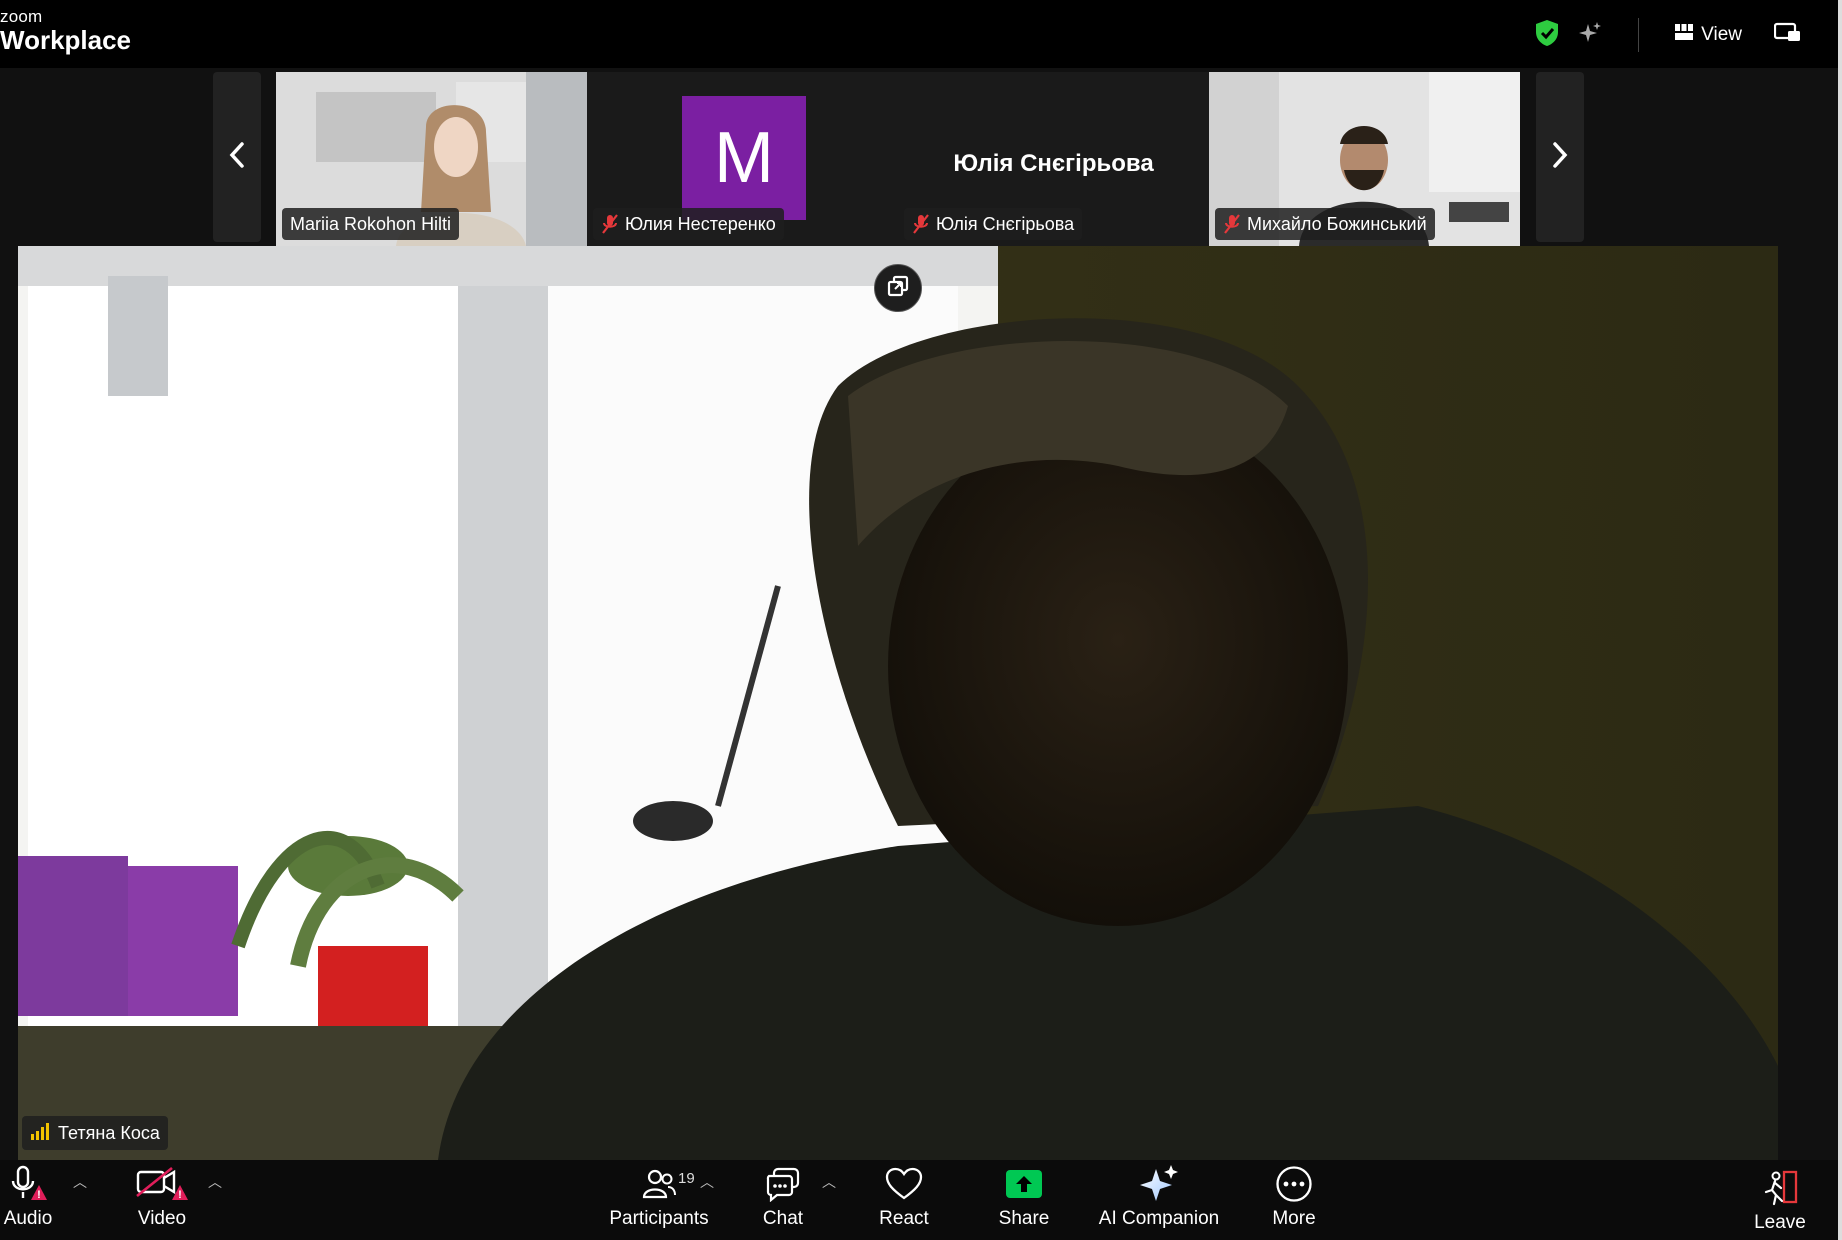 This screenshot has height=1240, width=1842. What do you see at coordinates (162, 1184) in the screenshot?
I see `video-off-icon: !` at bounding box center [162, 1184].